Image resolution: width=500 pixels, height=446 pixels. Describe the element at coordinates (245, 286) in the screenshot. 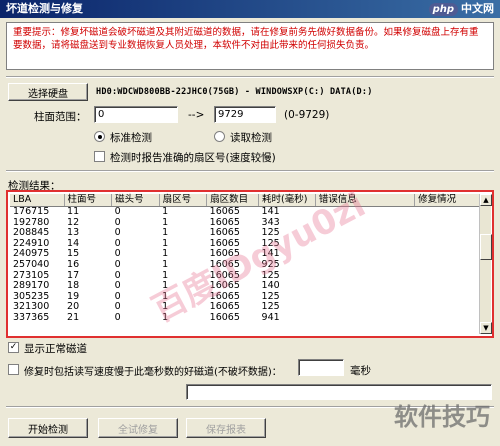

I see `table-row: 289170 18 0 1 16065 140` at that location.